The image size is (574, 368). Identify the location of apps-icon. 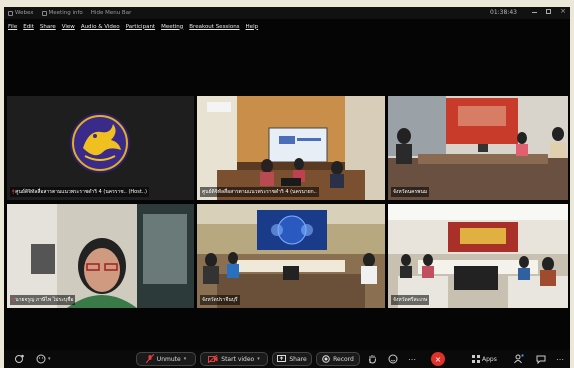
(476, 359).